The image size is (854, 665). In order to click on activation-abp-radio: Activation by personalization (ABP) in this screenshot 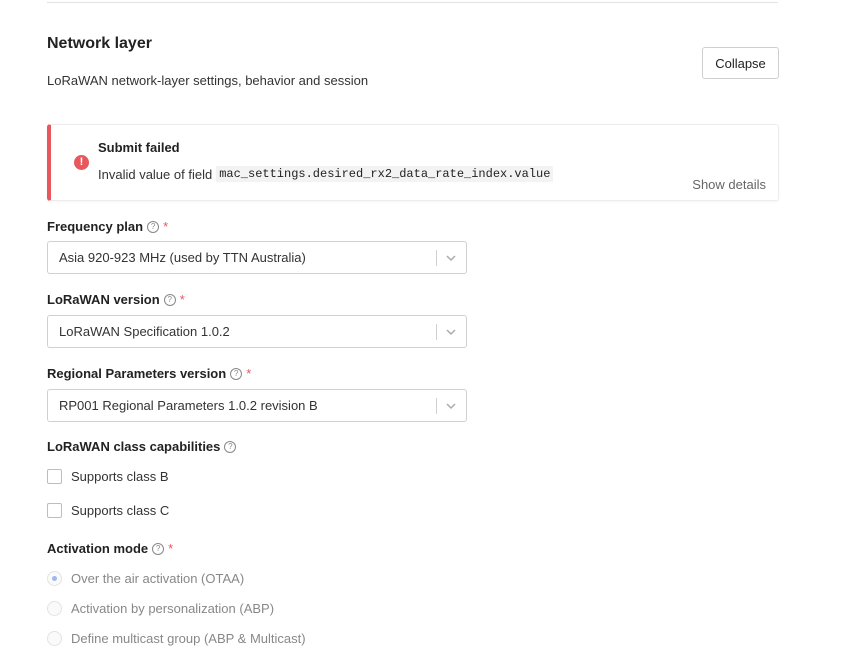, I will do `click(160, 608)`.